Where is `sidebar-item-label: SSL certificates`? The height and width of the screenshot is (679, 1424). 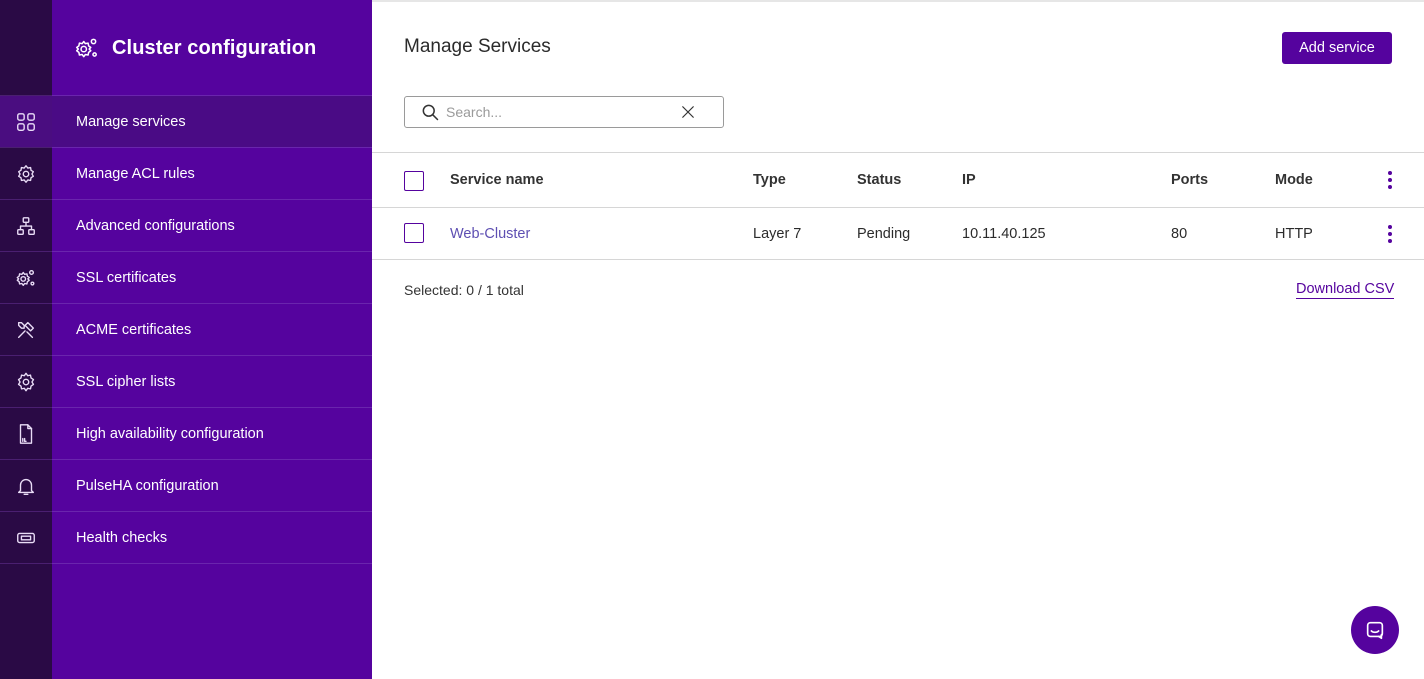
sidebar-item-label: SSL certificates is located at coordinates (126, 277).